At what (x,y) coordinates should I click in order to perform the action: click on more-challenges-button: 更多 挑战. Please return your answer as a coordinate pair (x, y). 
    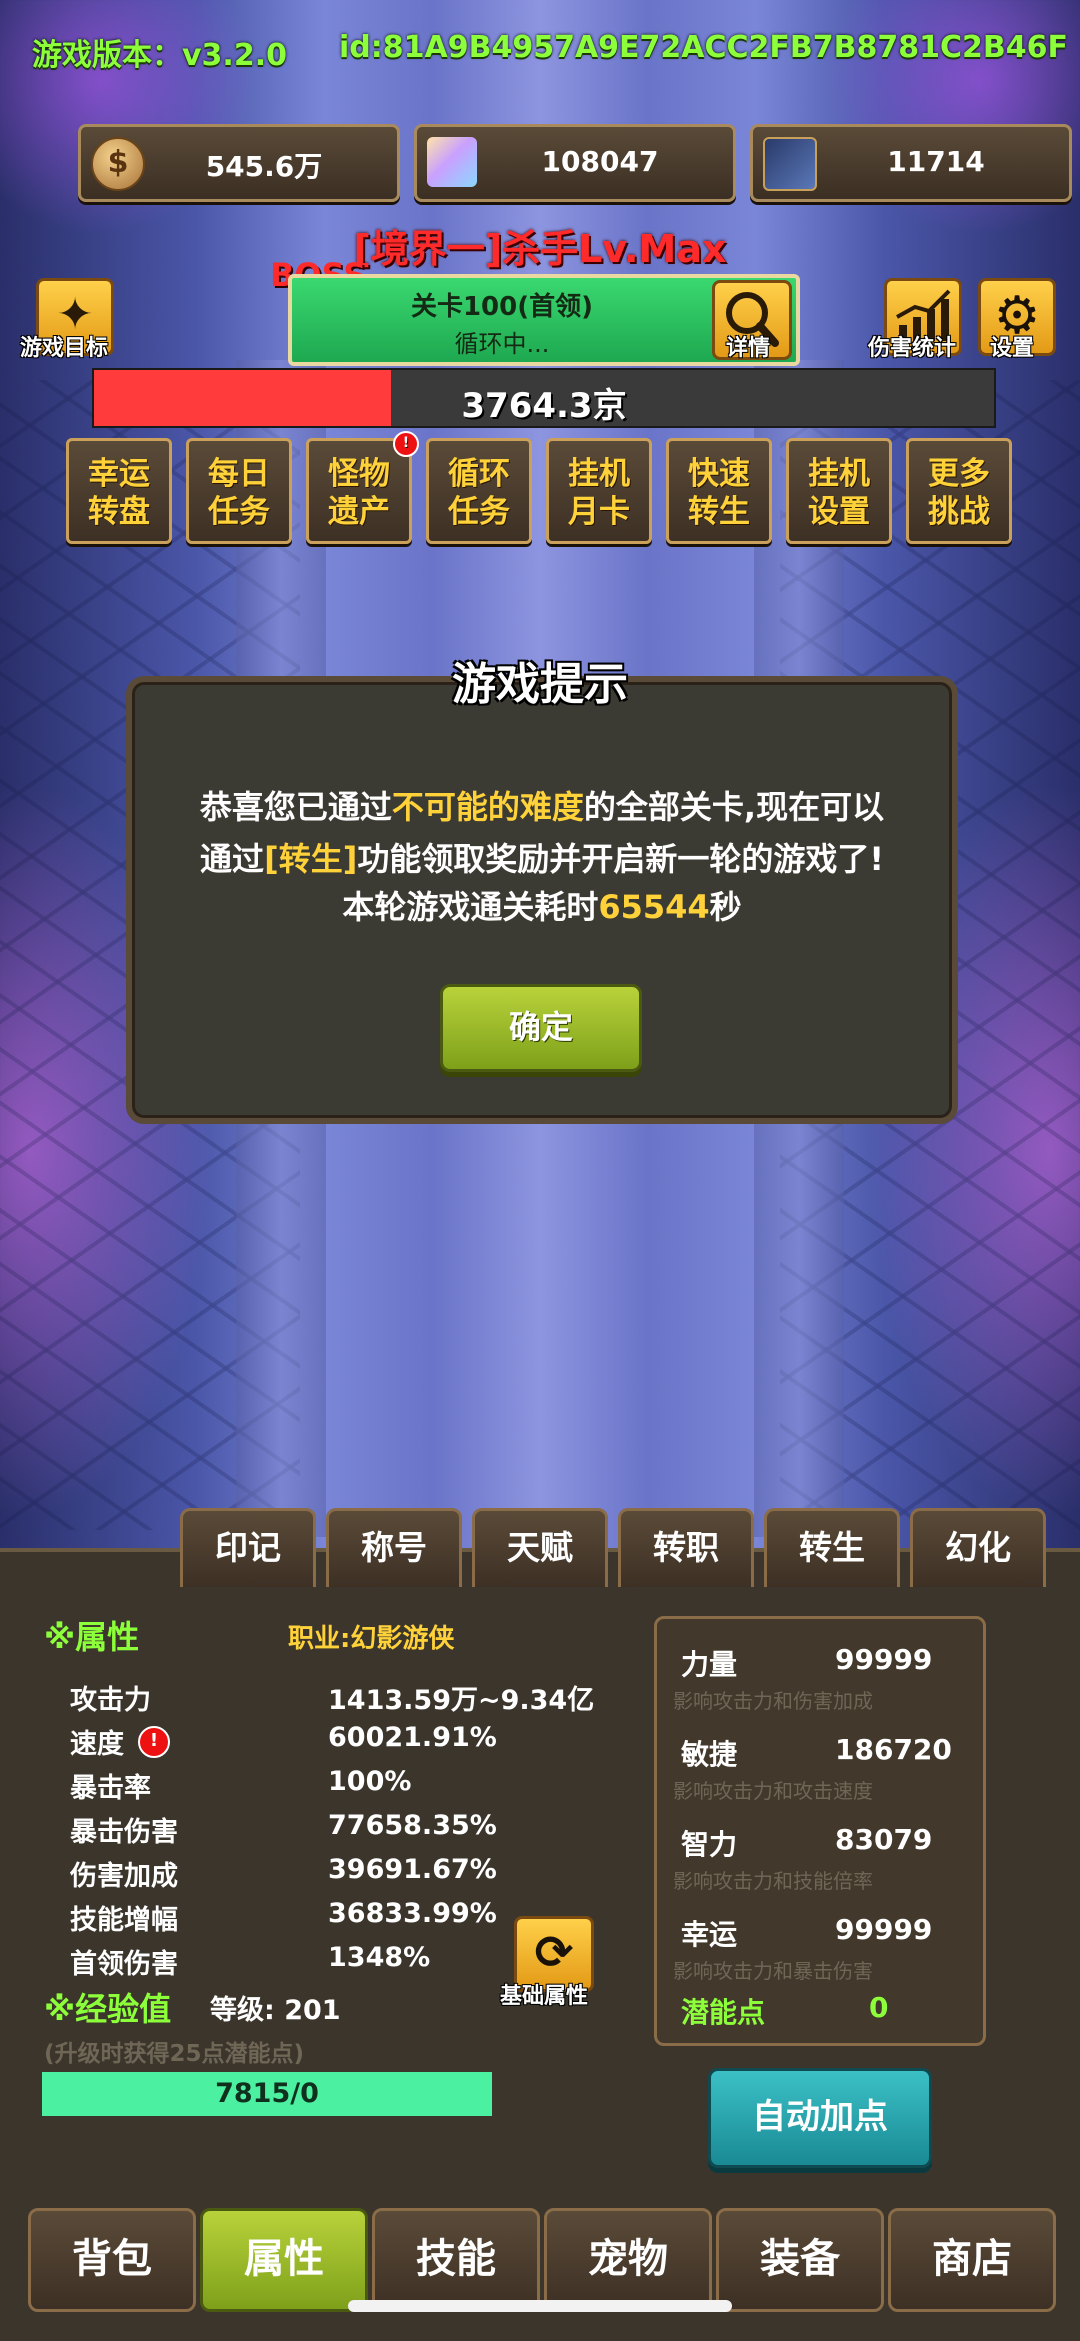
    Looking at the image, I should click on (959, 491).